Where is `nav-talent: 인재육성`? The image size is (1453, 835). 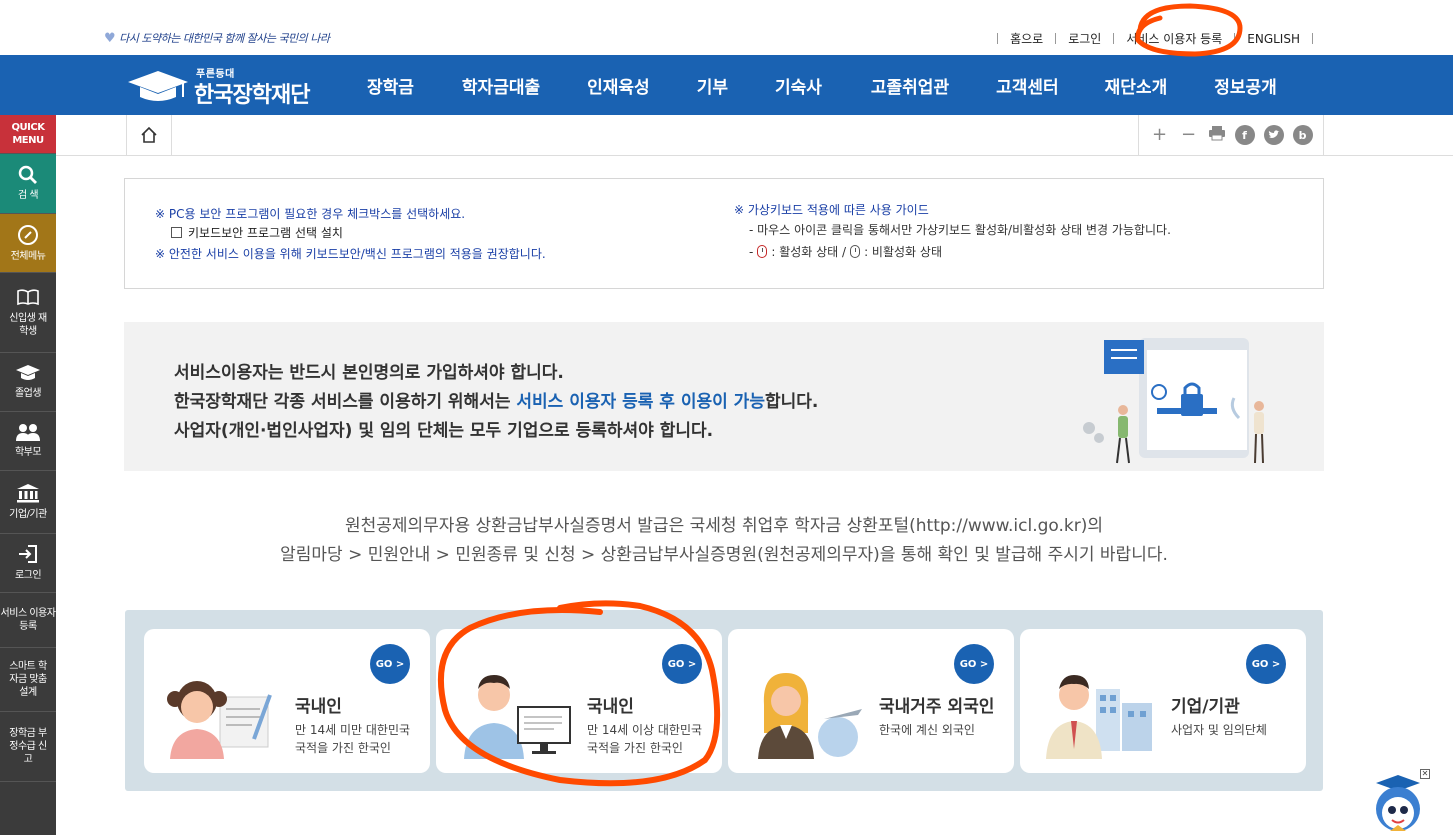 nav-talent: 인재육성 is located at coordinates (618, 85).